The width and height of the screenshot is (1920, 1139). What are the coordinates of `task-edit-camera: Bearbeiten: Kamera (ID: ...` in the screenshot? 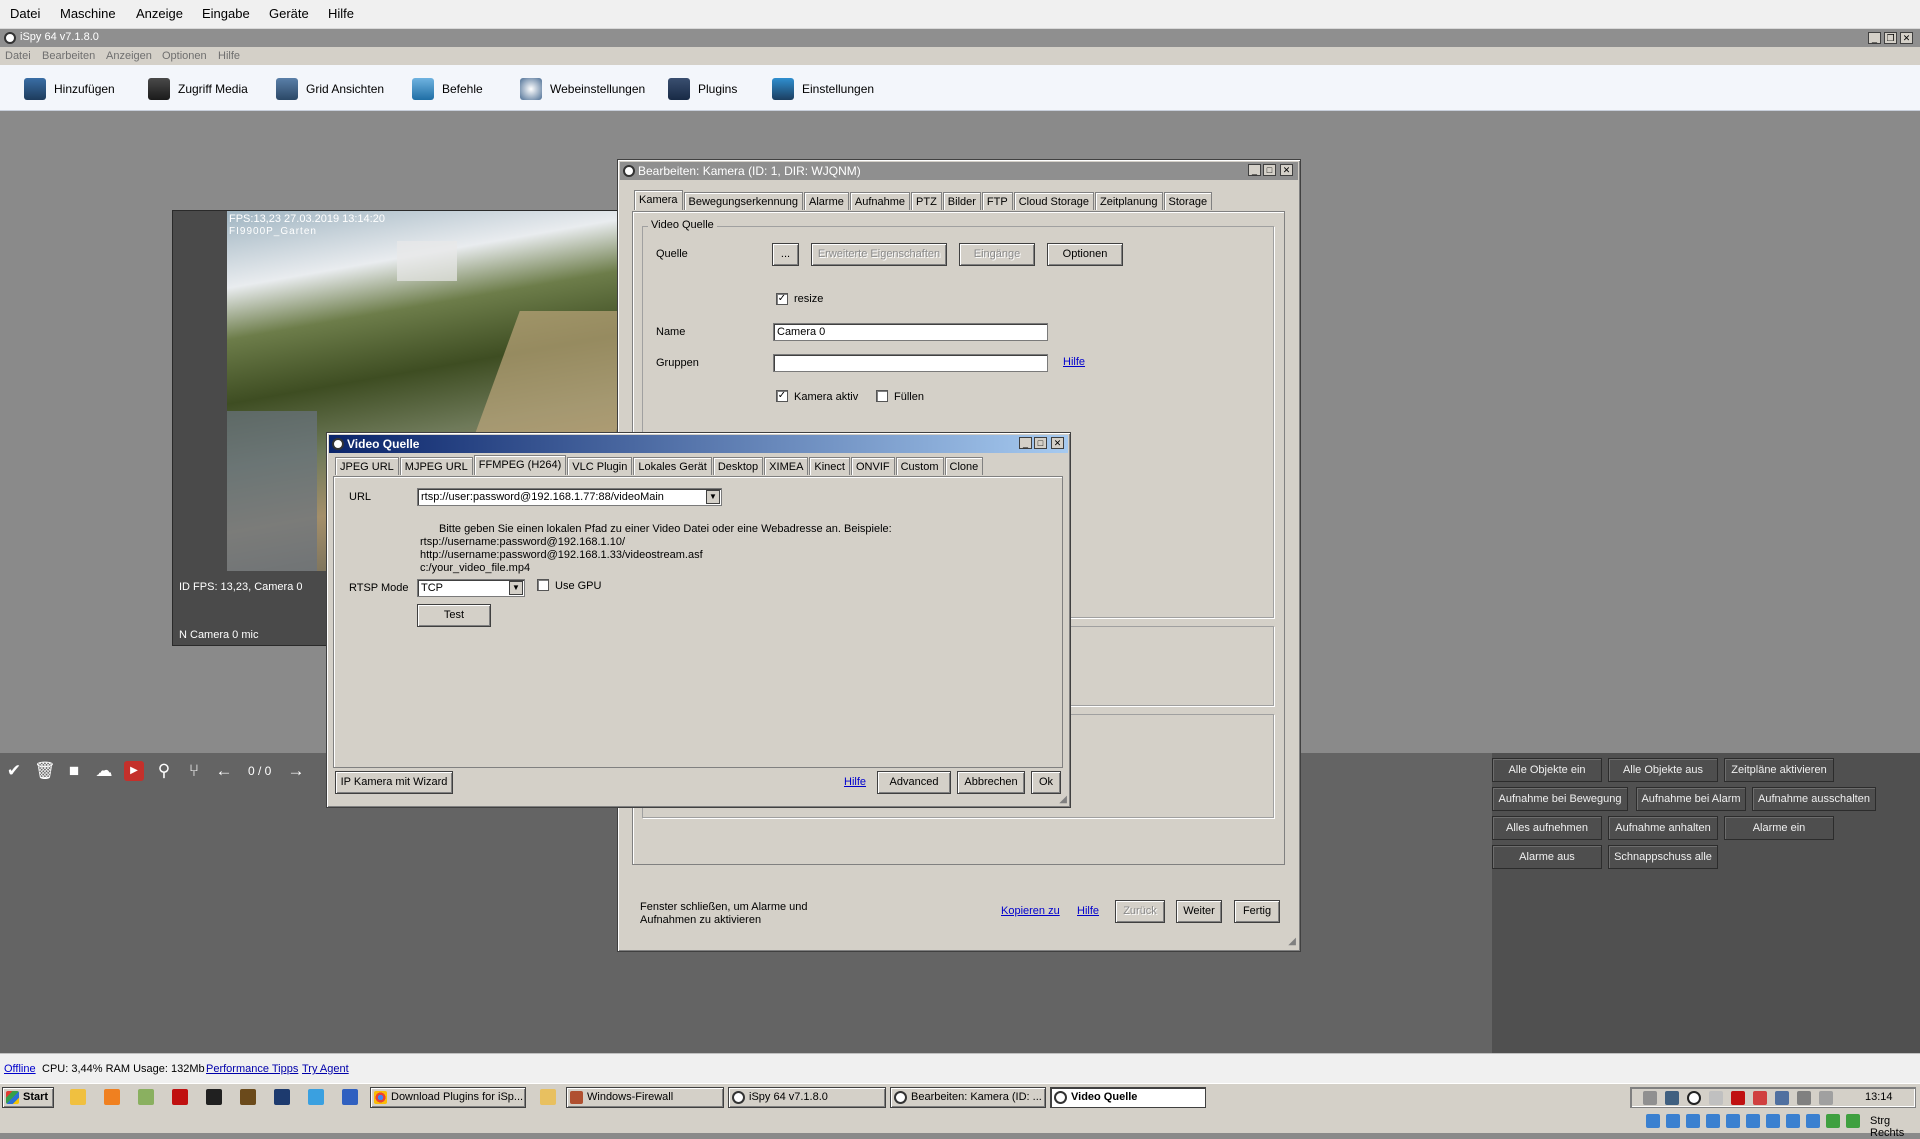 It's located at (968, 1097).